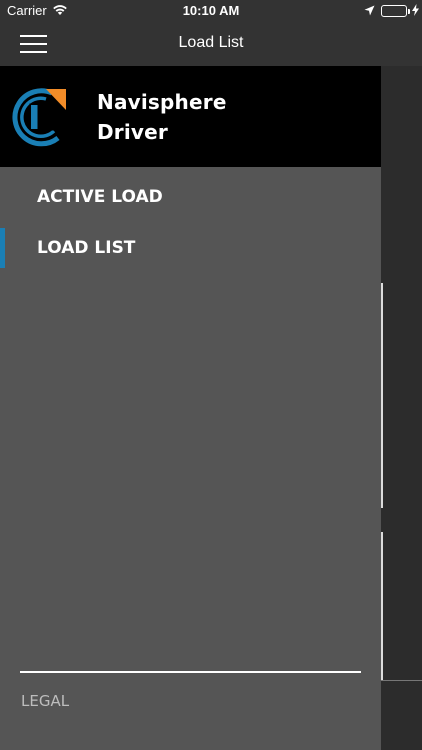 The image size is (422, 750). Describe the element at coordinates (86, 248) in the screenshot. I see `menu-item-label: LOAD LIST` at that location.